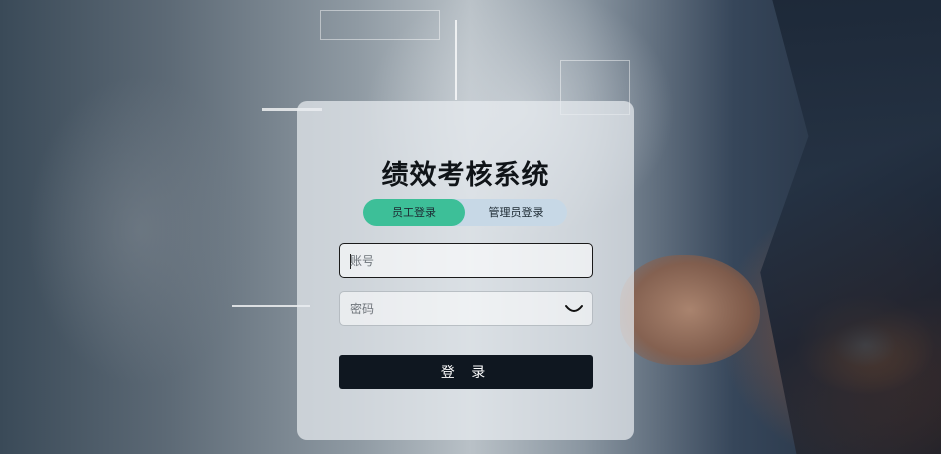 The width and height of the screenshot is (941, 454). I want to click on background-hand, so click(690, 310).